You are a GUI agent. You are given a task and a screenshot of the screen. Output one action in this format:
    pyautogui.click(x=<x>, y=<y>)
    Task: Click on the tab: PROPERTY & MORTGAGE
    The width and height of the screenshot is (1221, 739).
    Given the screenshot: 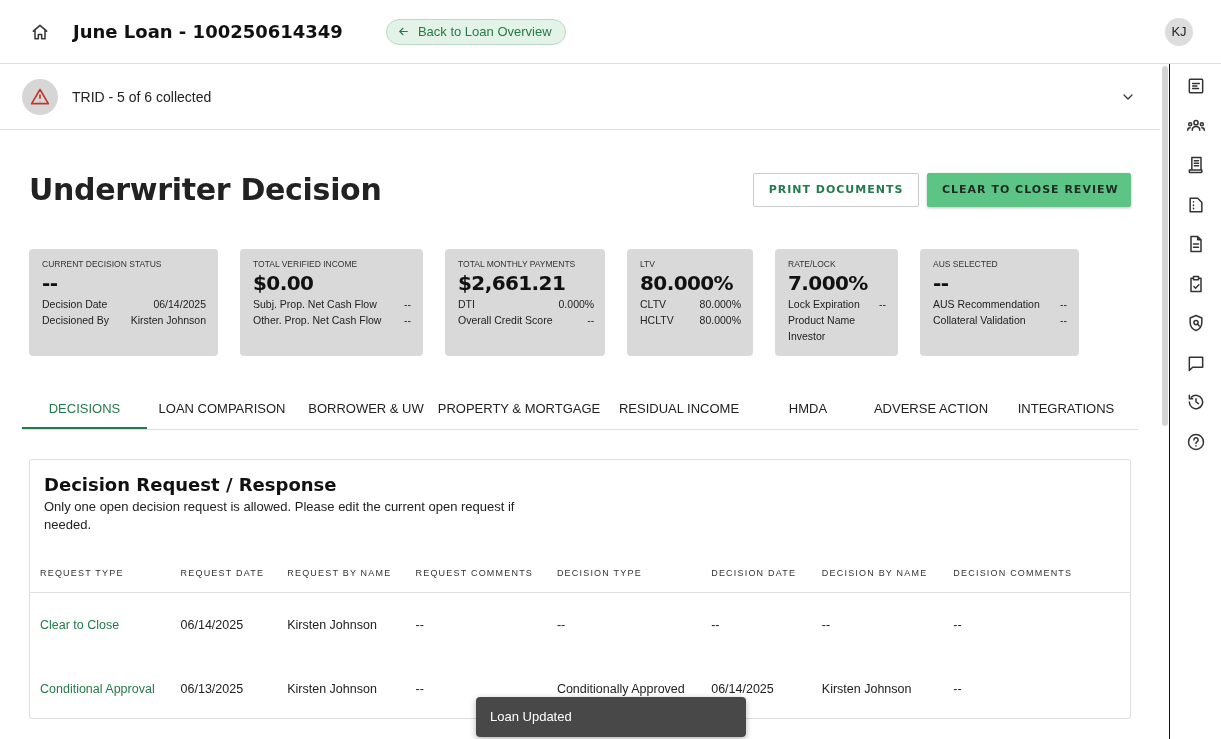 What is the action you would take?
    pyautogui.click(x=519, y=409)
    